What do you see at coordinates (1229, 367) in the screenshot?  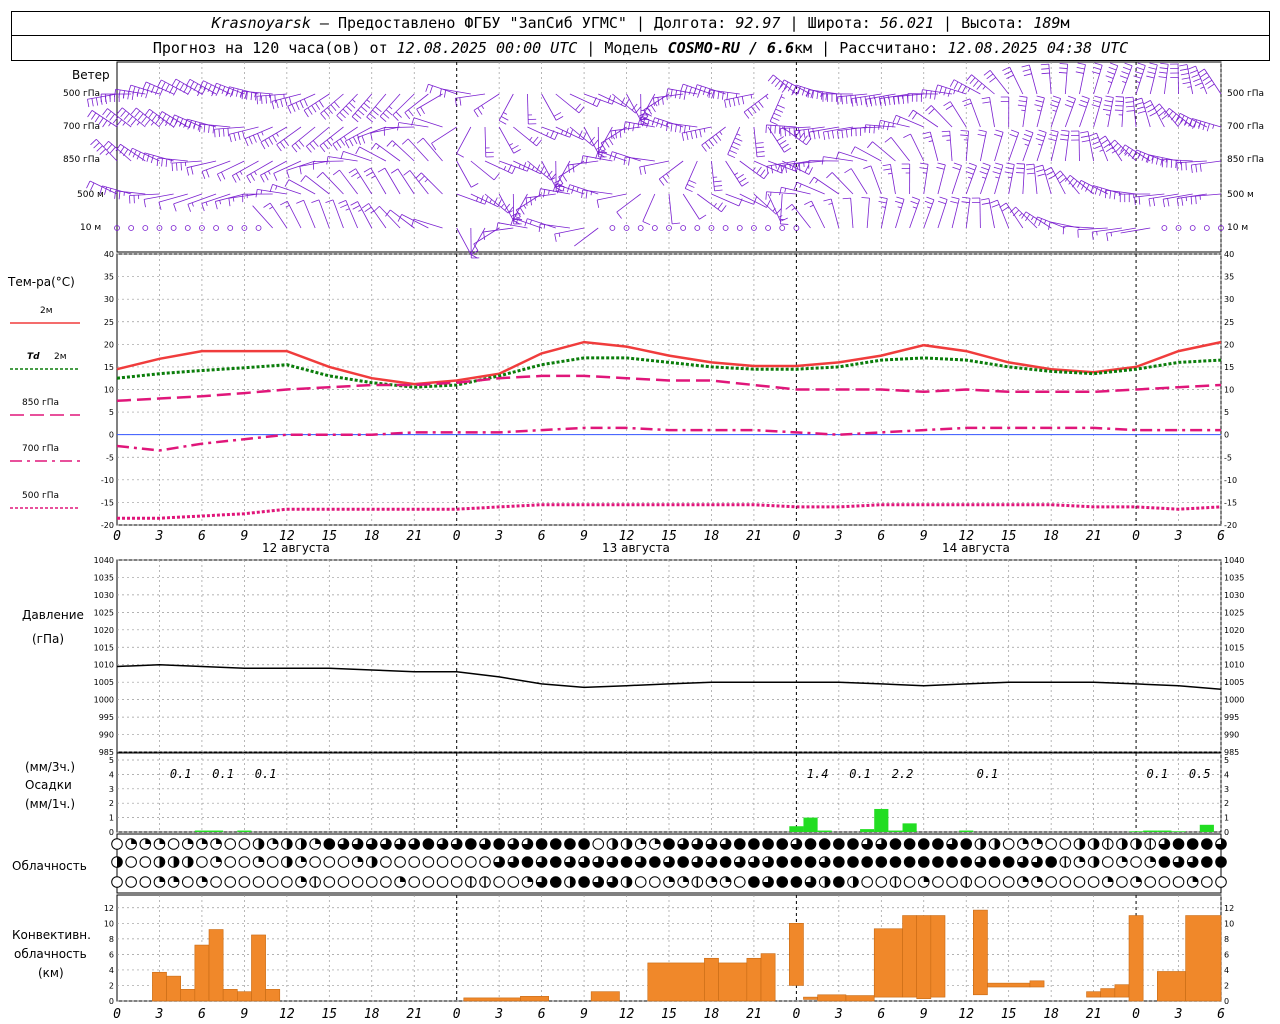 I see `temp-tick-right: 15` at bounding box center [1229, 367].